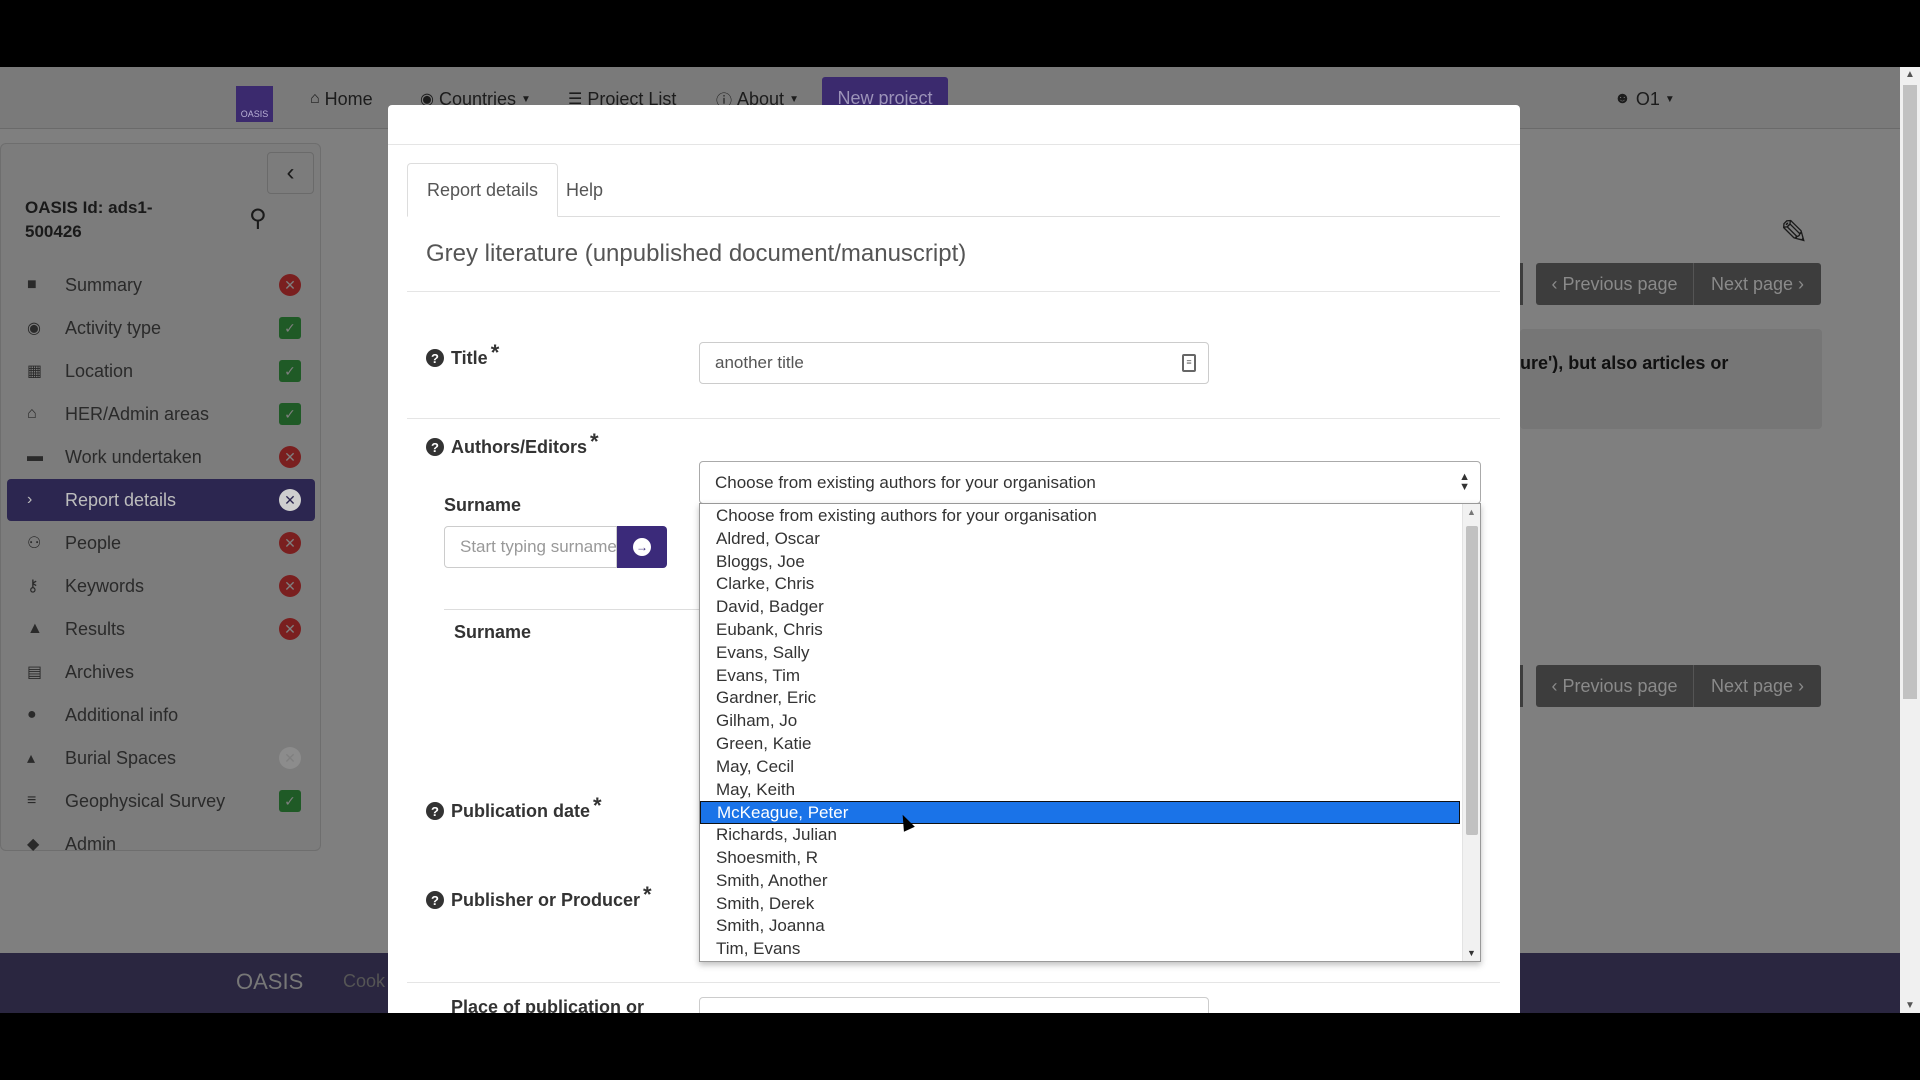  I want to click on users-icon: ⚇, so click(34, 543).